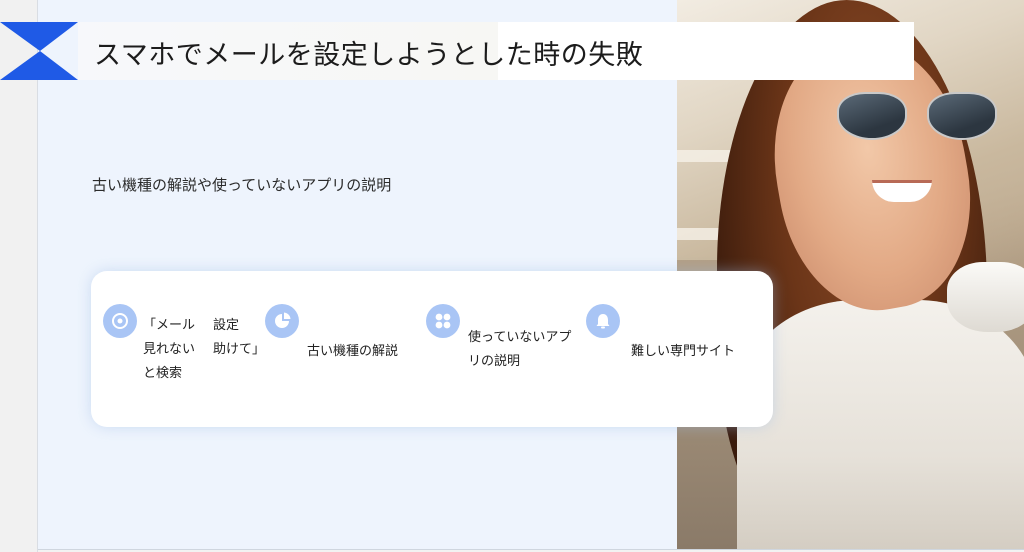 The width and height of the screenshot is (1024, 552). I want to click on item-5-text: 難しい専門サイト, so click(683, 351).